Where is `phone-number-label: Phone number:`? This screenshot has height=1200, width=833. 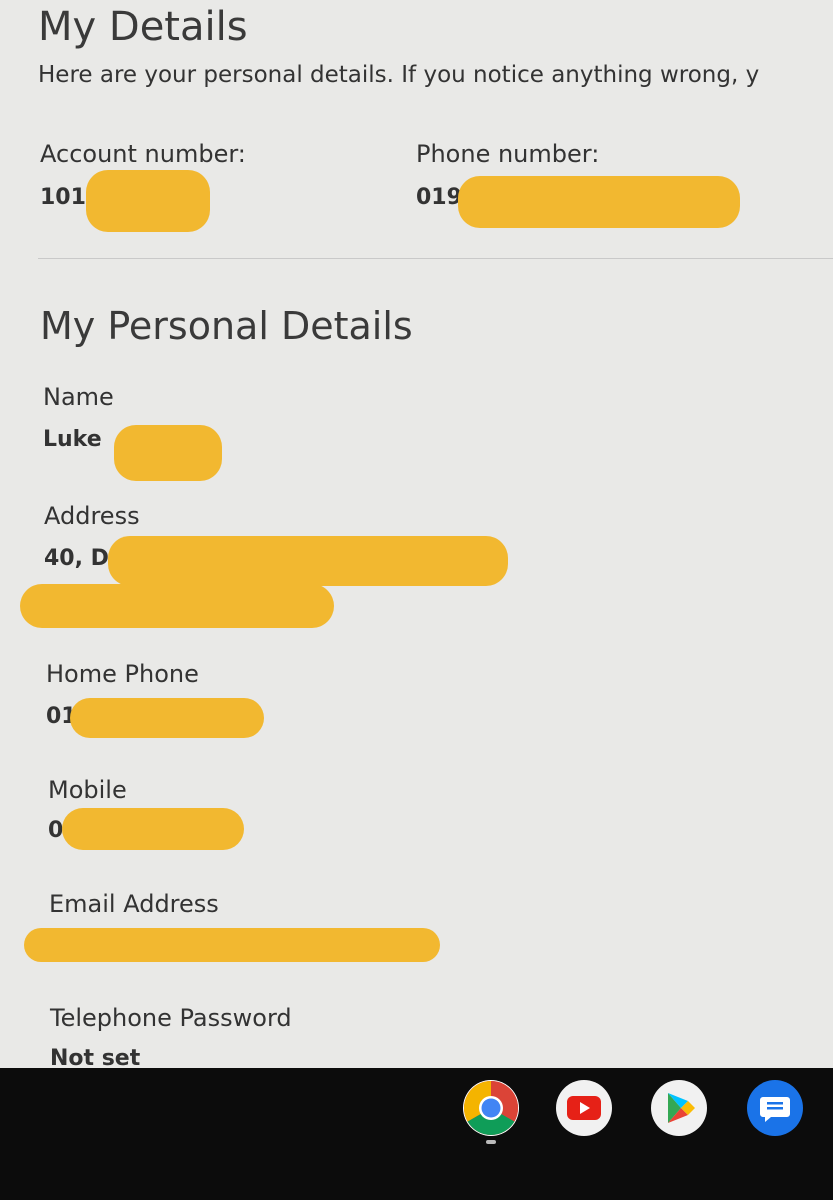
phone-number-label: Phone number: is located at coordinates (508, 154).